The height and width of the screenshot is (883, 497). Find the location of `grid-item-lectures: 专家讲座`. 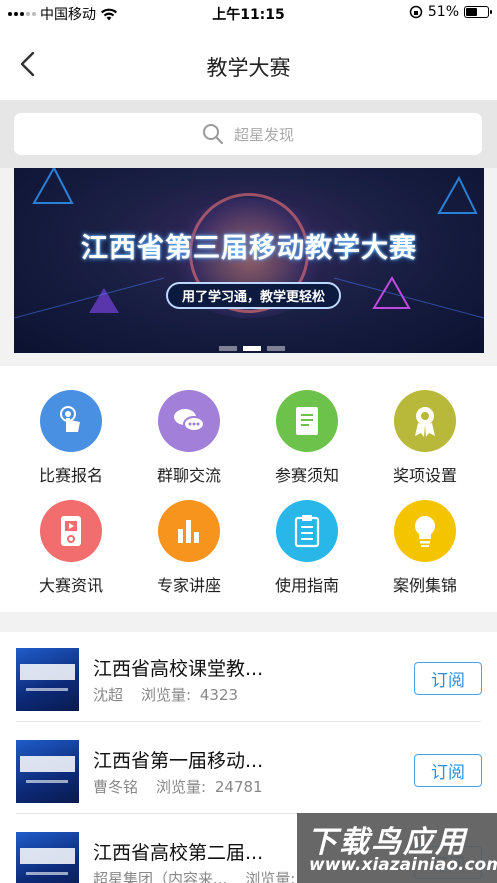

grid-item-lectures: 专家讲座 is located at coordinates (189, 555).